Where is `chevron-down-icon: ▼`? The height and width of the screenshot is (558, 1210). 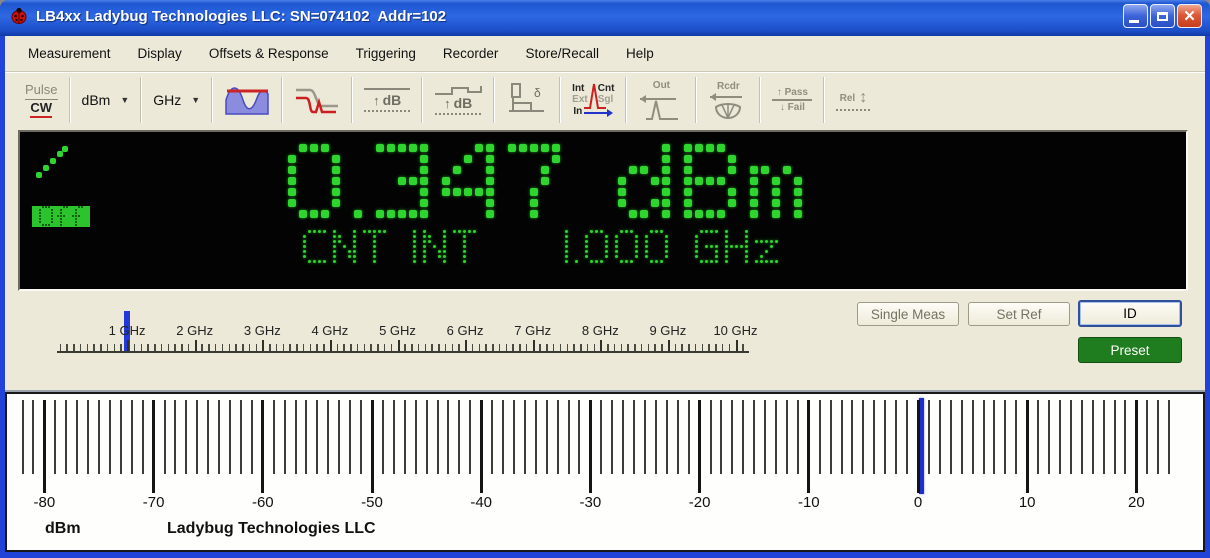
chevron-down-icon: ▼ is located at coordinates (196, 100).